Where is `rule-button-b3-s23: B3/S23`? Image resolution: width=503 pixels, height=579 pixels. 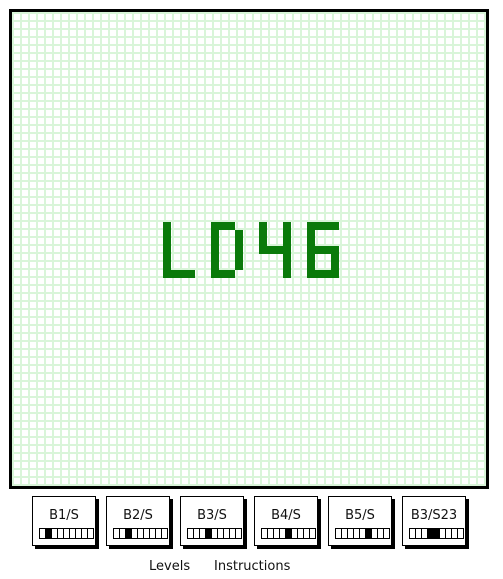
rule-button-b3-s23: B3/S23 is located at coordinates (434, 521).